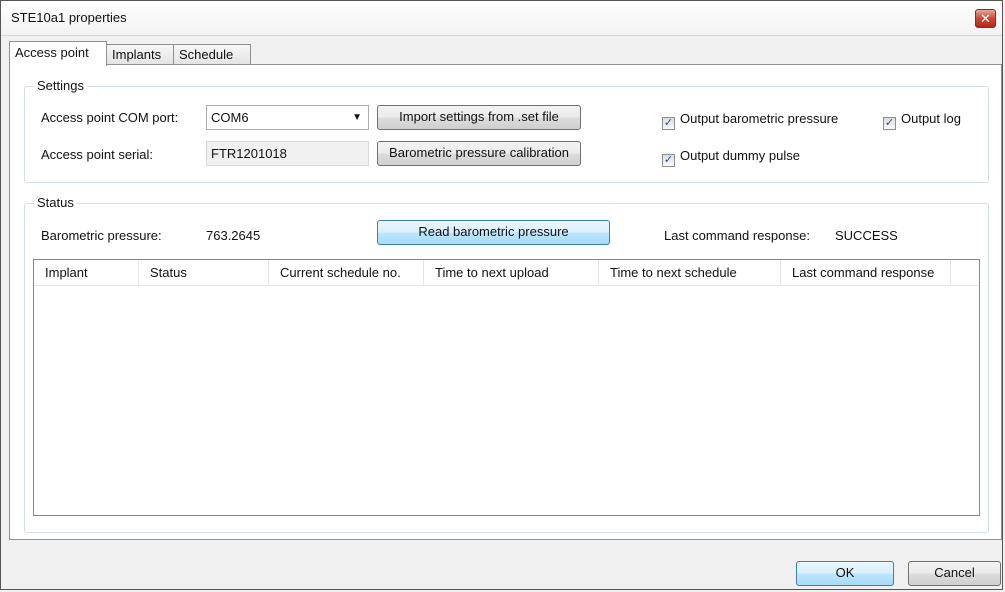 Image resolution: width=1005 pixels, height=592 pixels. What do you see at coordinates (866, 272) in the screenshot?
I see `column-header-last-response: Last command response` at bounding box center [866, 272].